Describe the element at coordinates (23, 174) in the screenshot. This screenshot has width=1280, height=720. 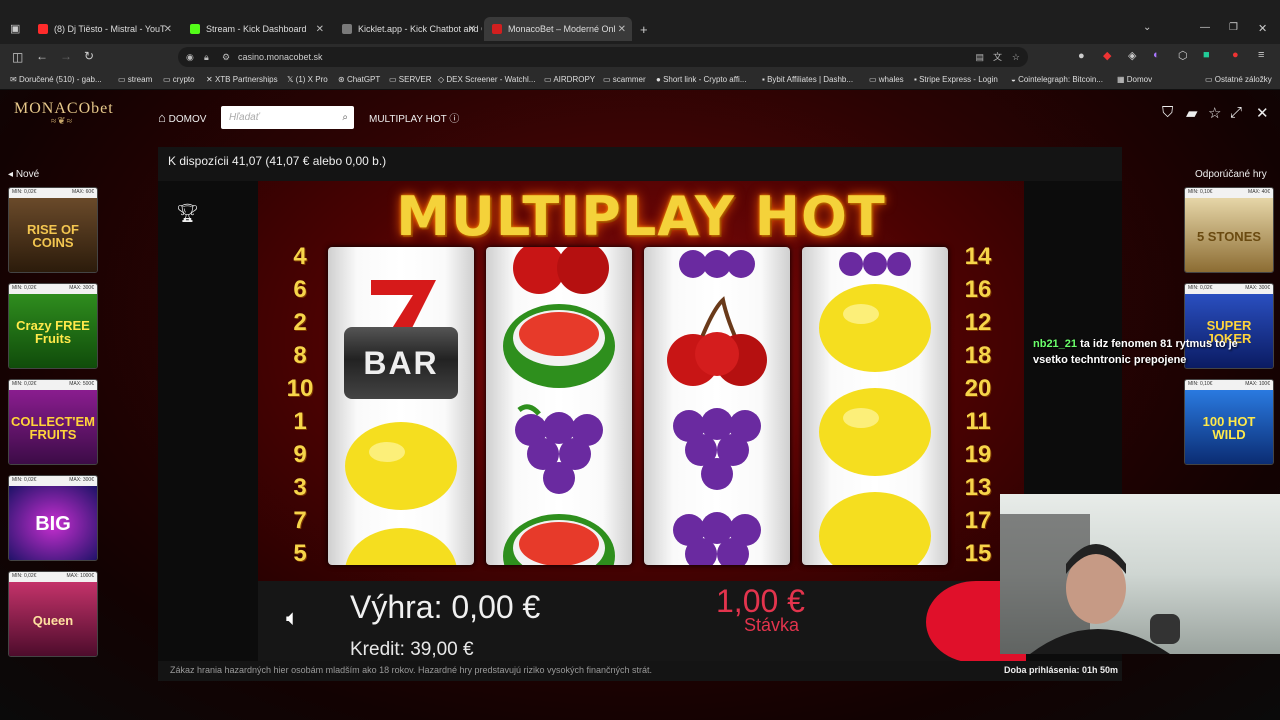
I see `new-games-heading: ◂ Nové` at that location.